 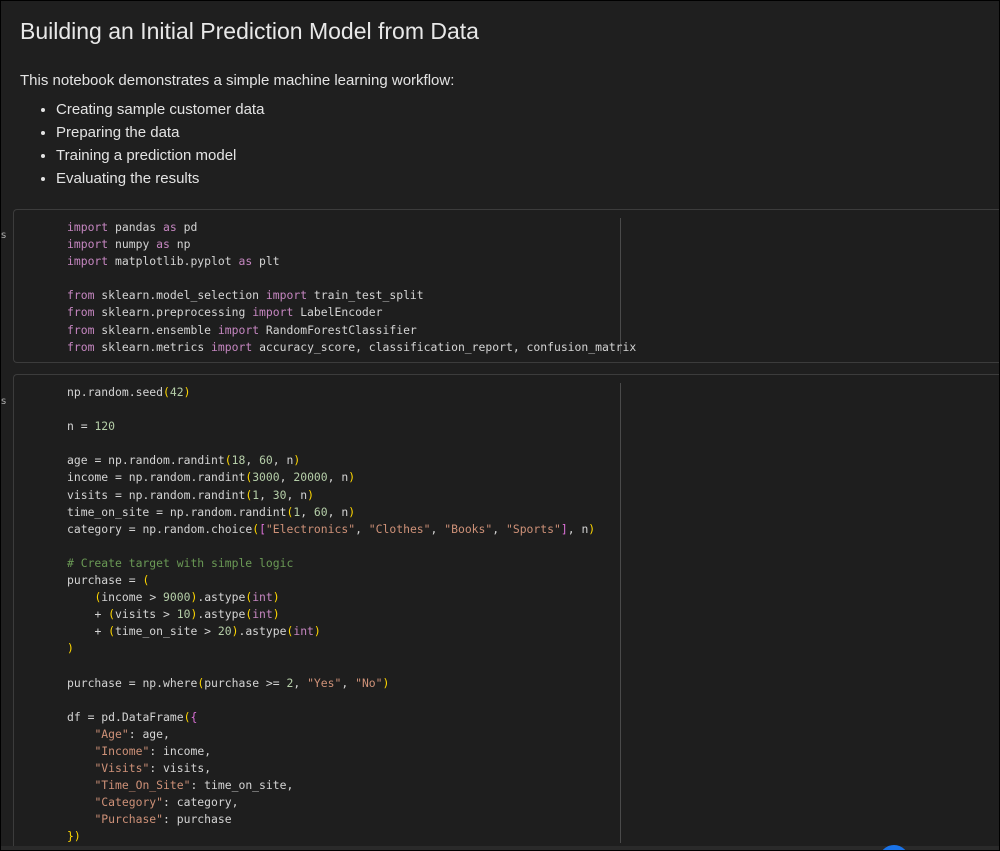 What do you see at coordinates (518, 178) in the screenshot?
I see `list-item: Evaluating the results` at bounding box center [518, 178].